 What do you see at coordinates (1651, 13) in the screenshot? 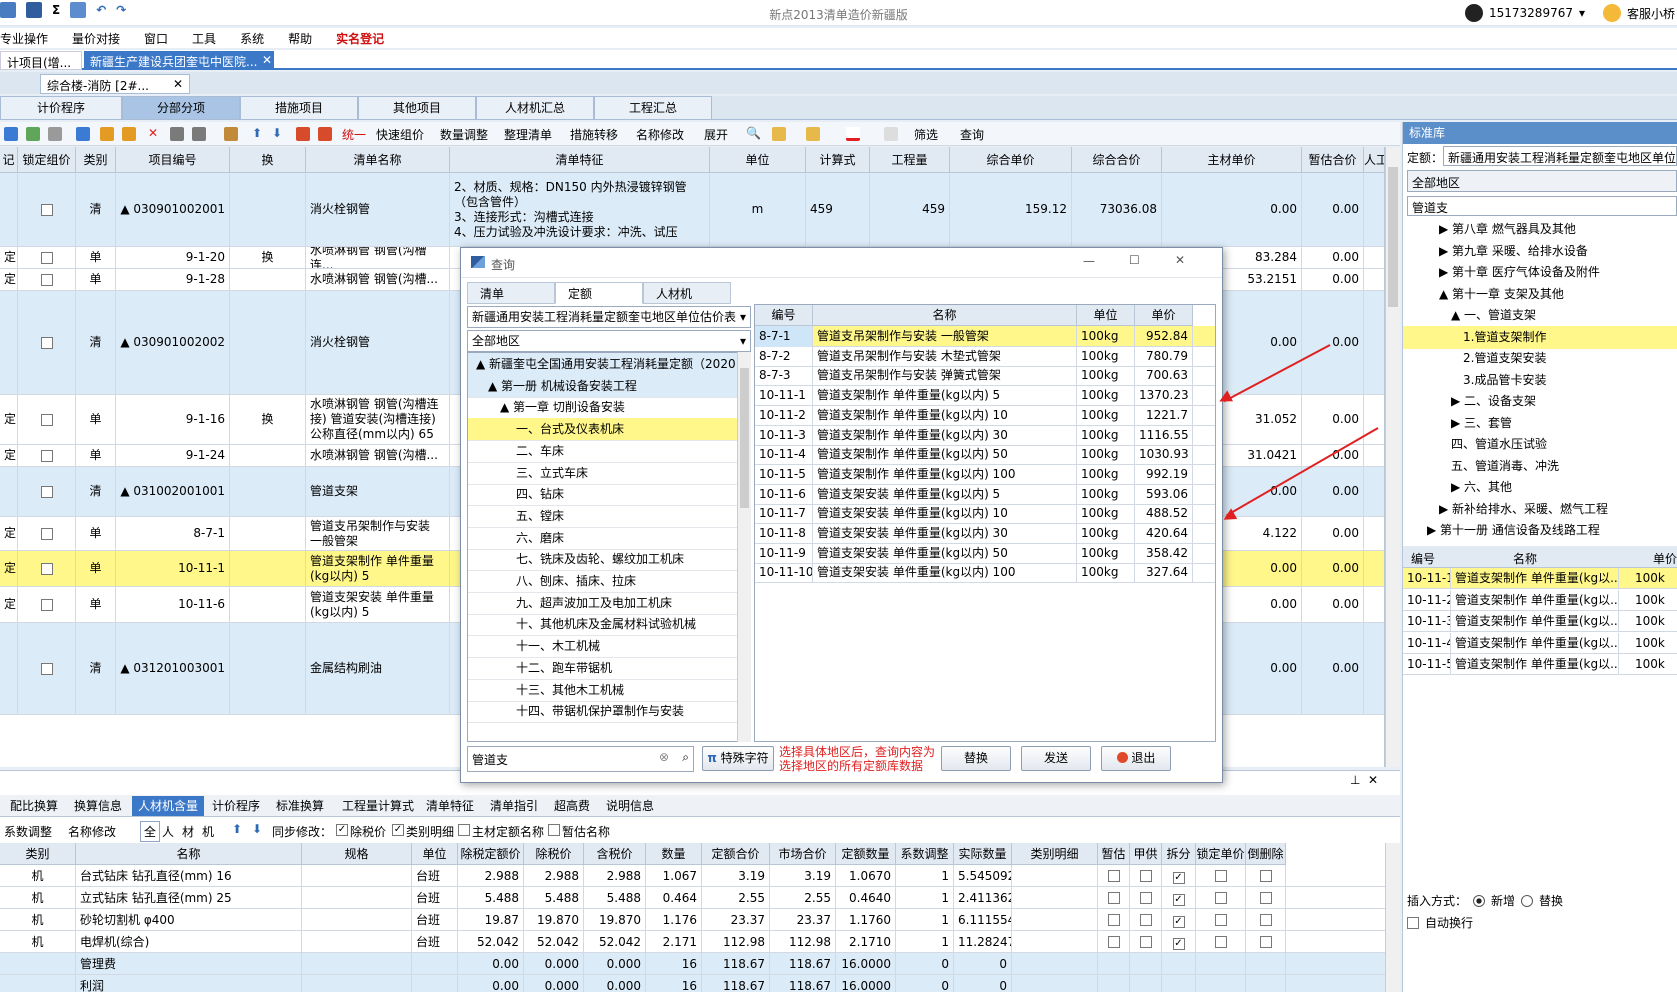
I see `customer-service: 客服小桥` at bounding box center [1651, 13].